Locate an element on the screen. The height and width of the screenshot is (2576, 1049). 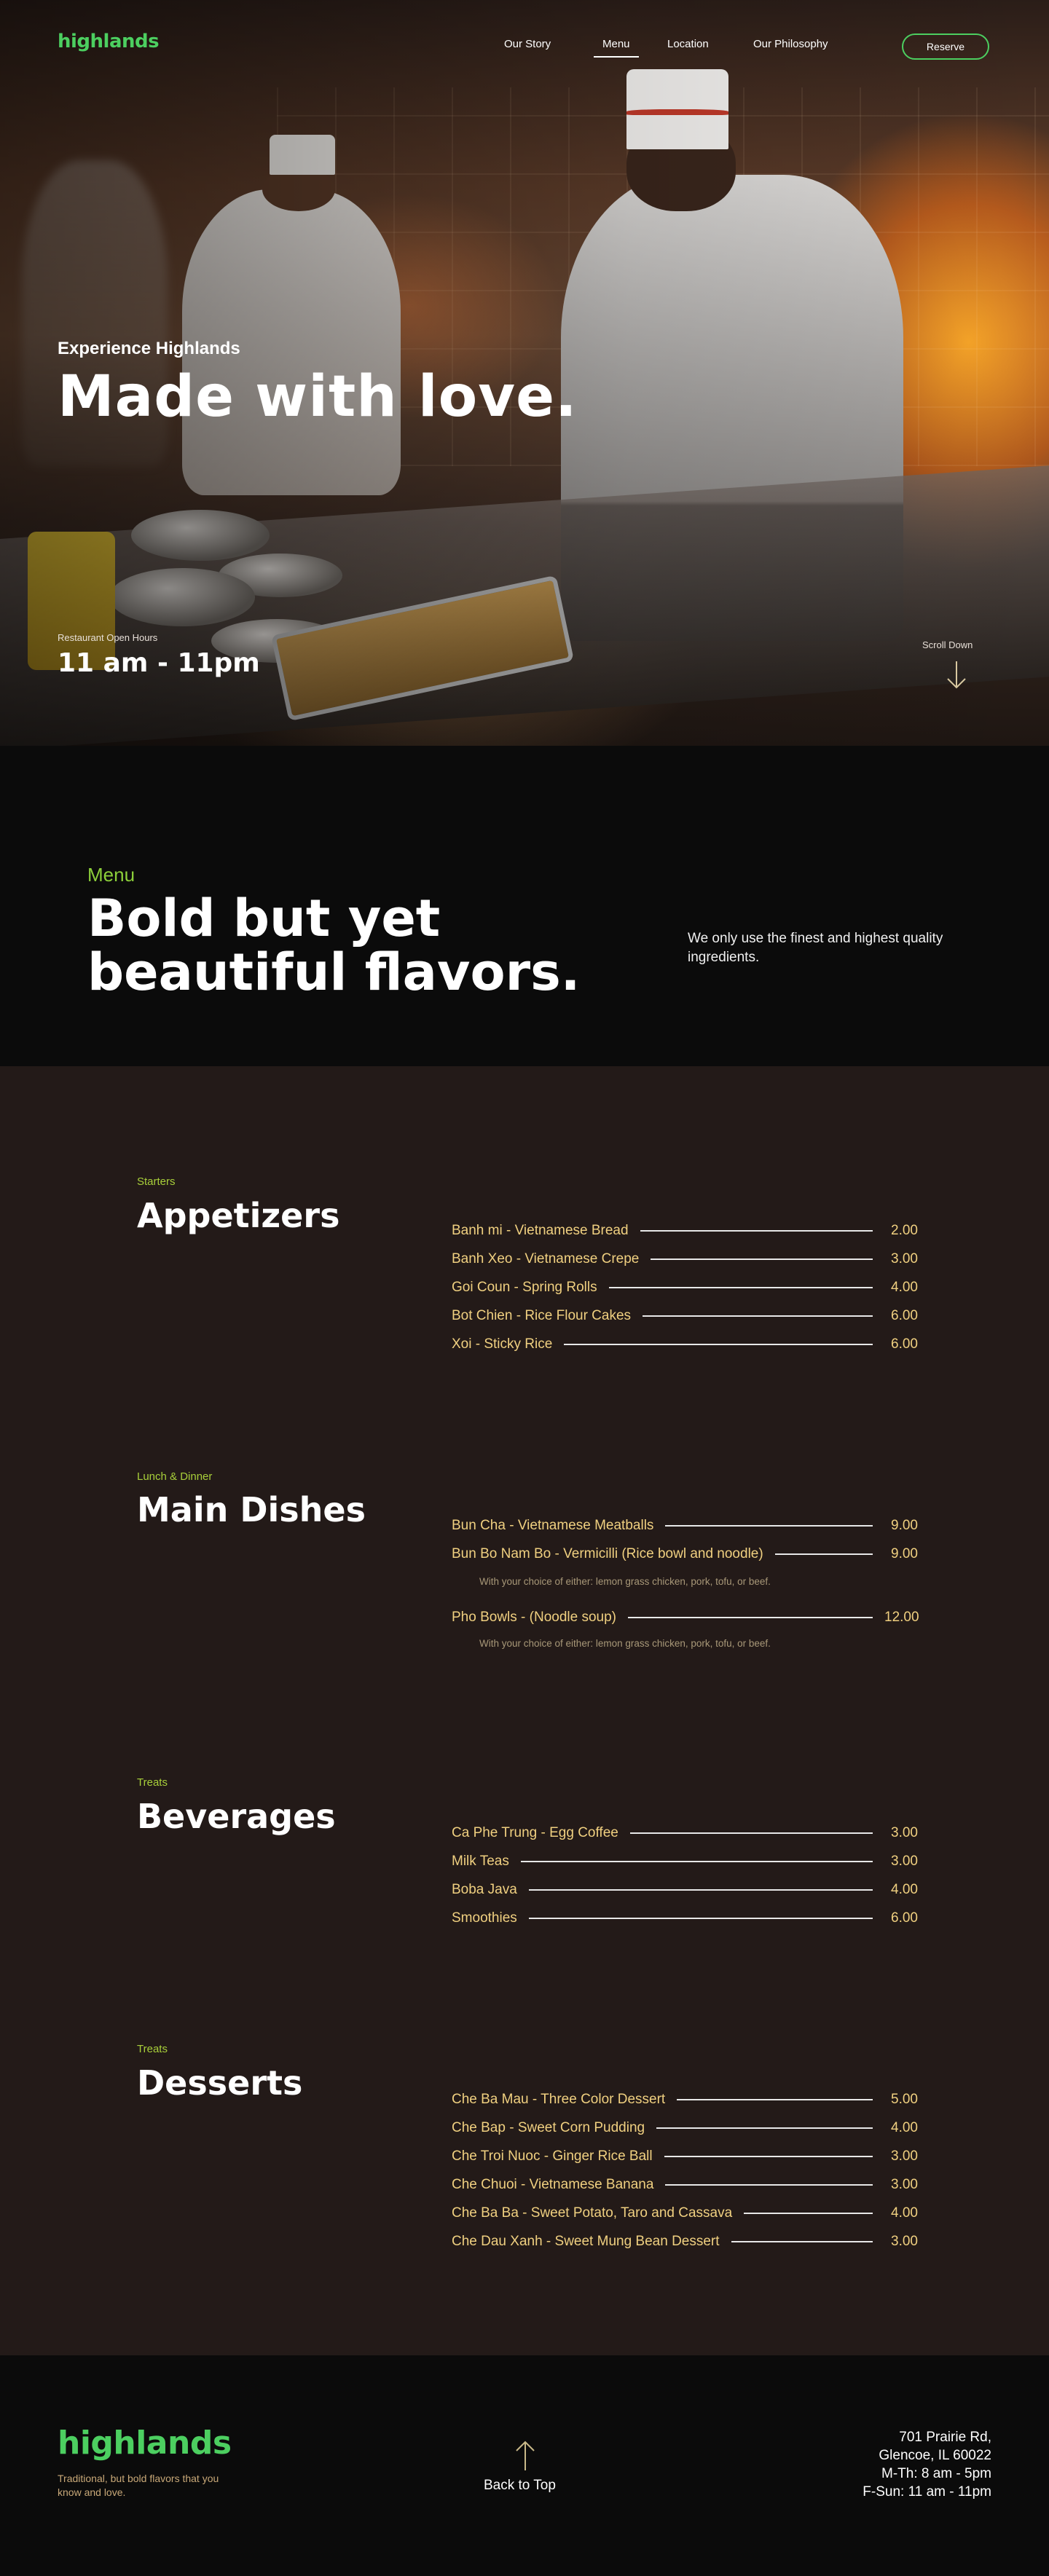
reserve-button: Reserve is located at coordinates (945, 47).